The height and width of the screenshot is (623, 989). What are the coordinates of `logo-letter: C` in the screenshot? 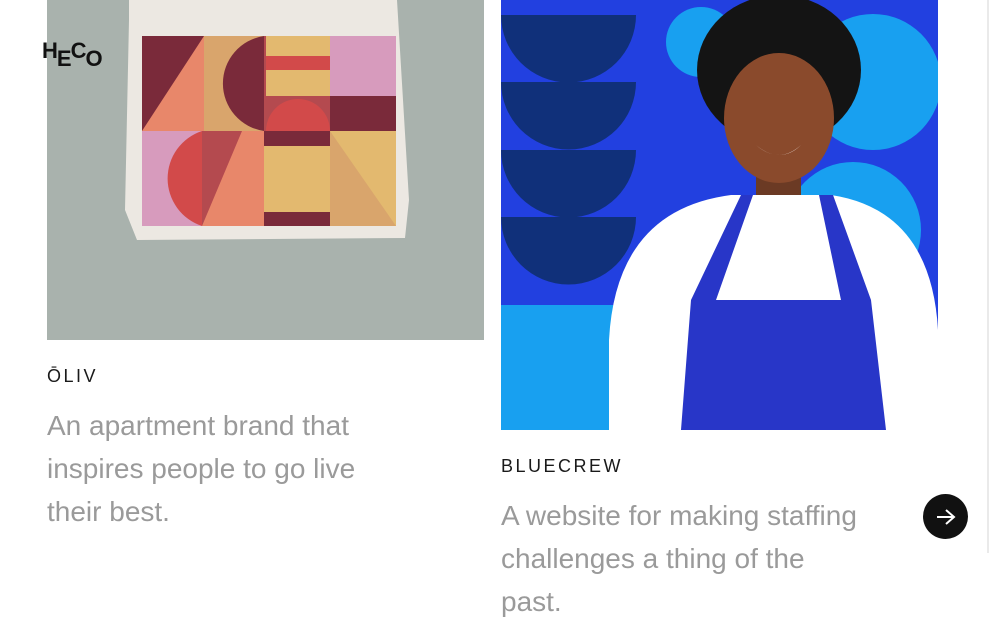 It's located at (78, 50).